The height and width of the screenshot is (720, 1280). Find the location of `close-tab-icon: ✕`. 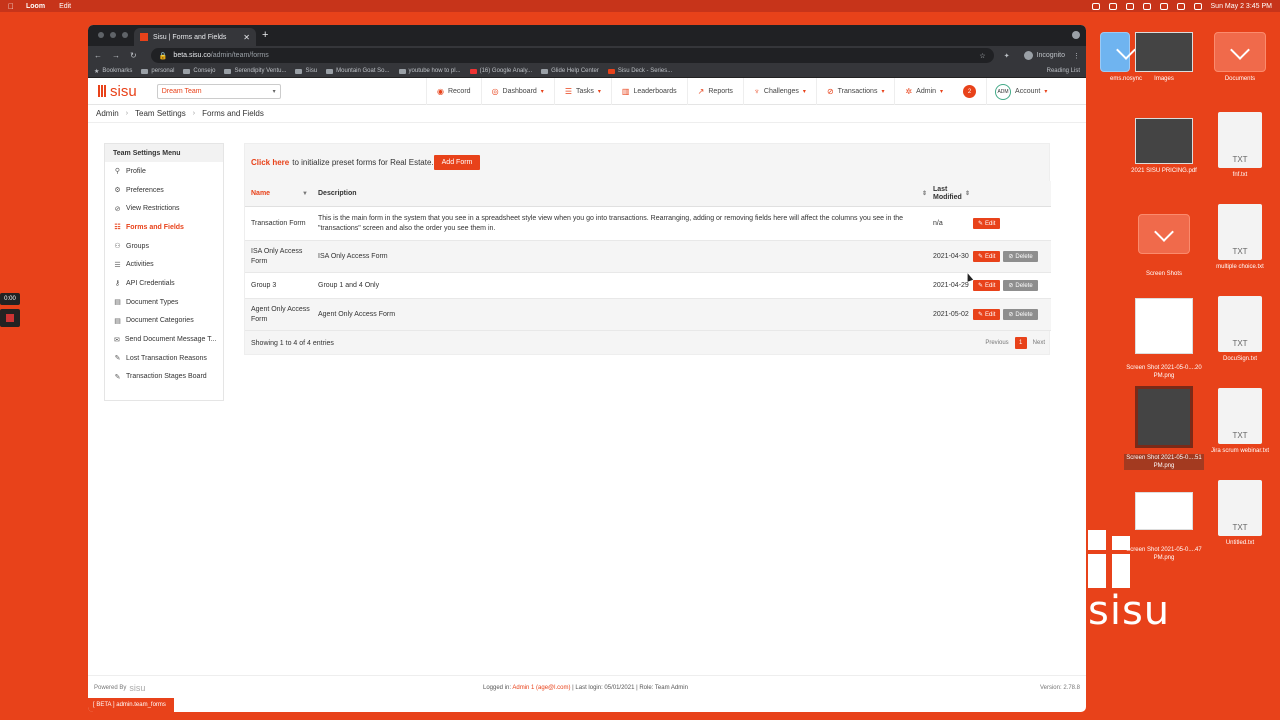

close-tab-icon: ✕ is located at coordinates (246, 37).